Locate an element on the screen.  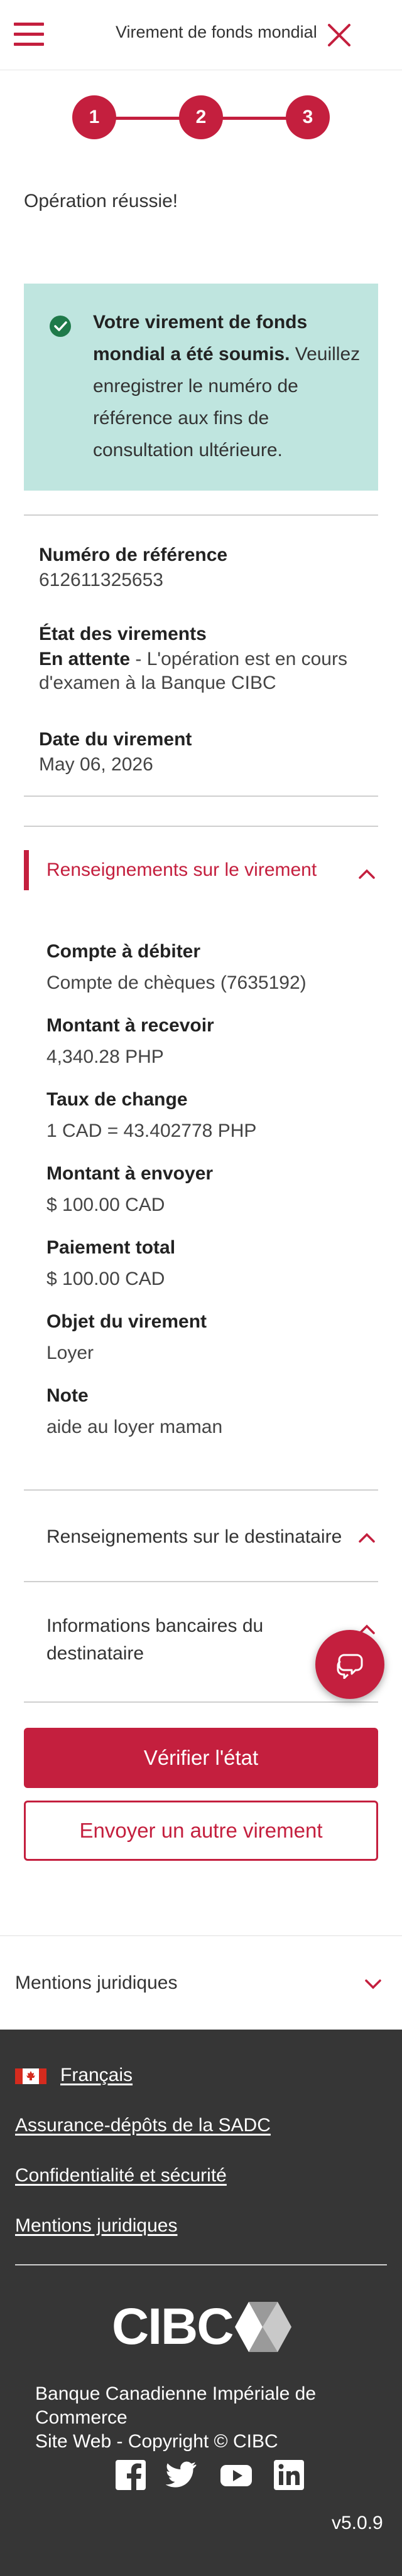
chat-bubble-icon is located at coordinates (350, 1666).